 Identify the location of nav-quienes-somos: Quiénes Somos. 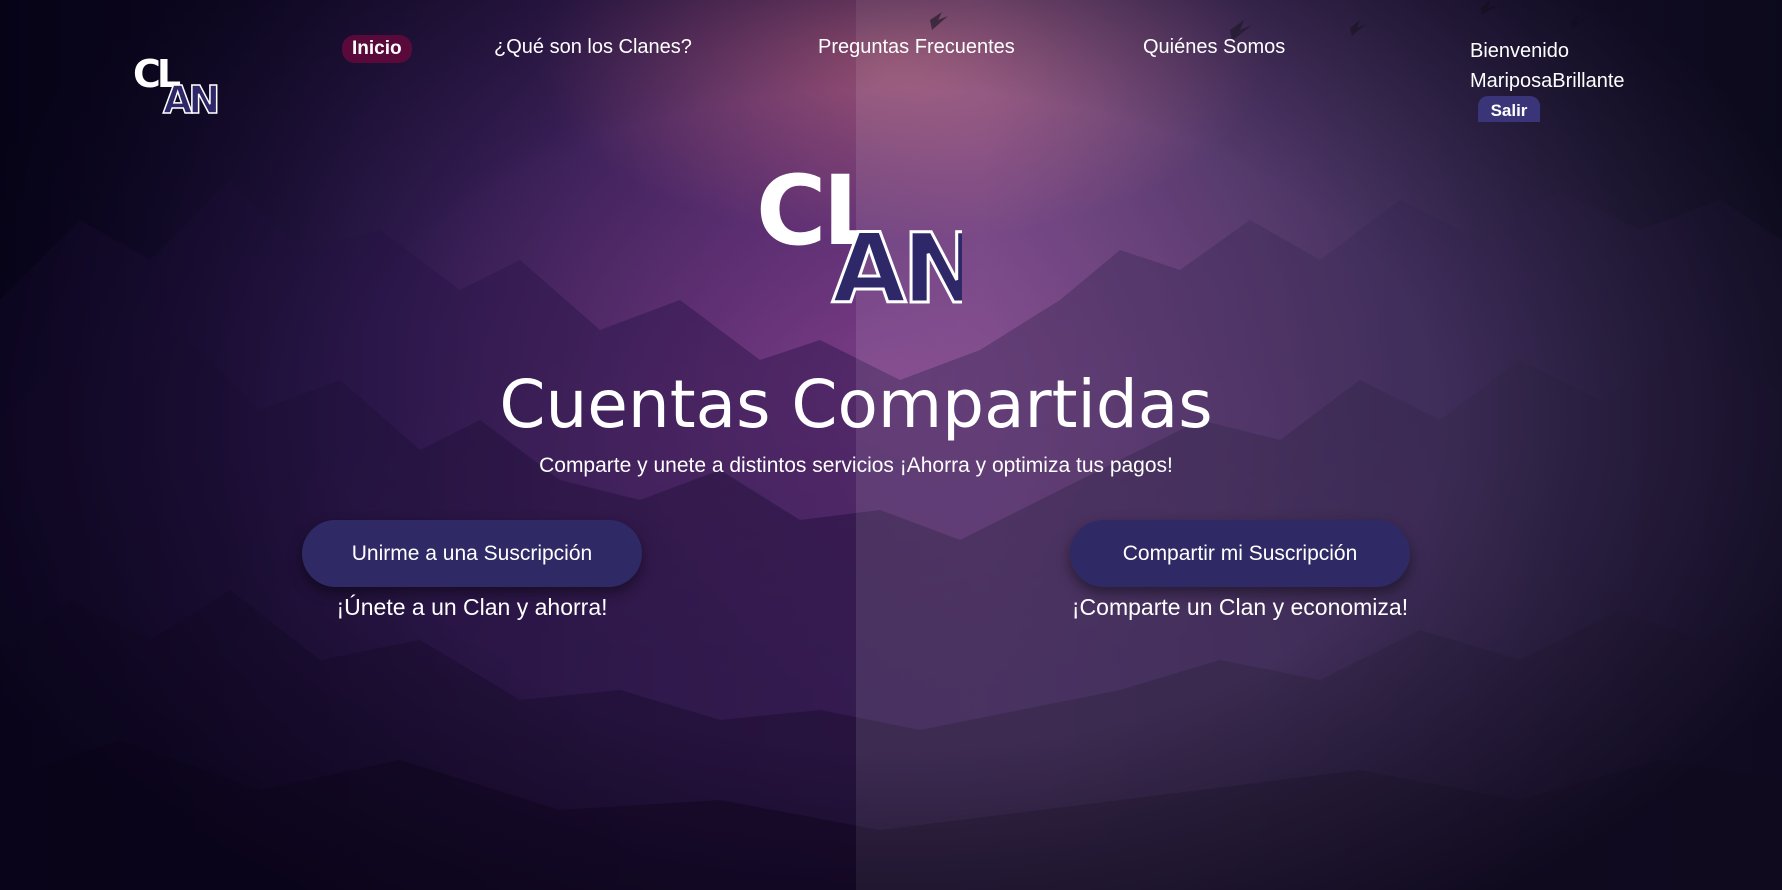
(1214, 47).